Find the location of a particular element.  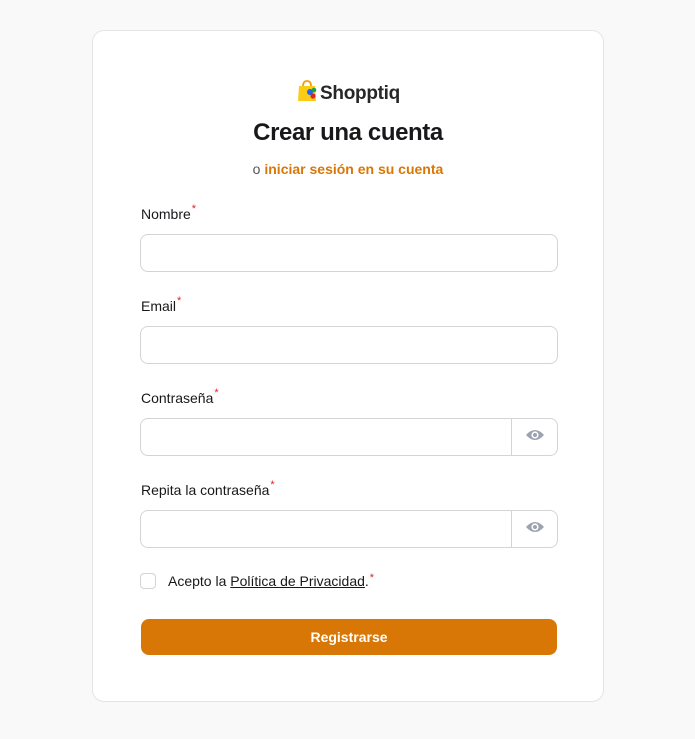

or-text: o is located at coordinates (256, 169).